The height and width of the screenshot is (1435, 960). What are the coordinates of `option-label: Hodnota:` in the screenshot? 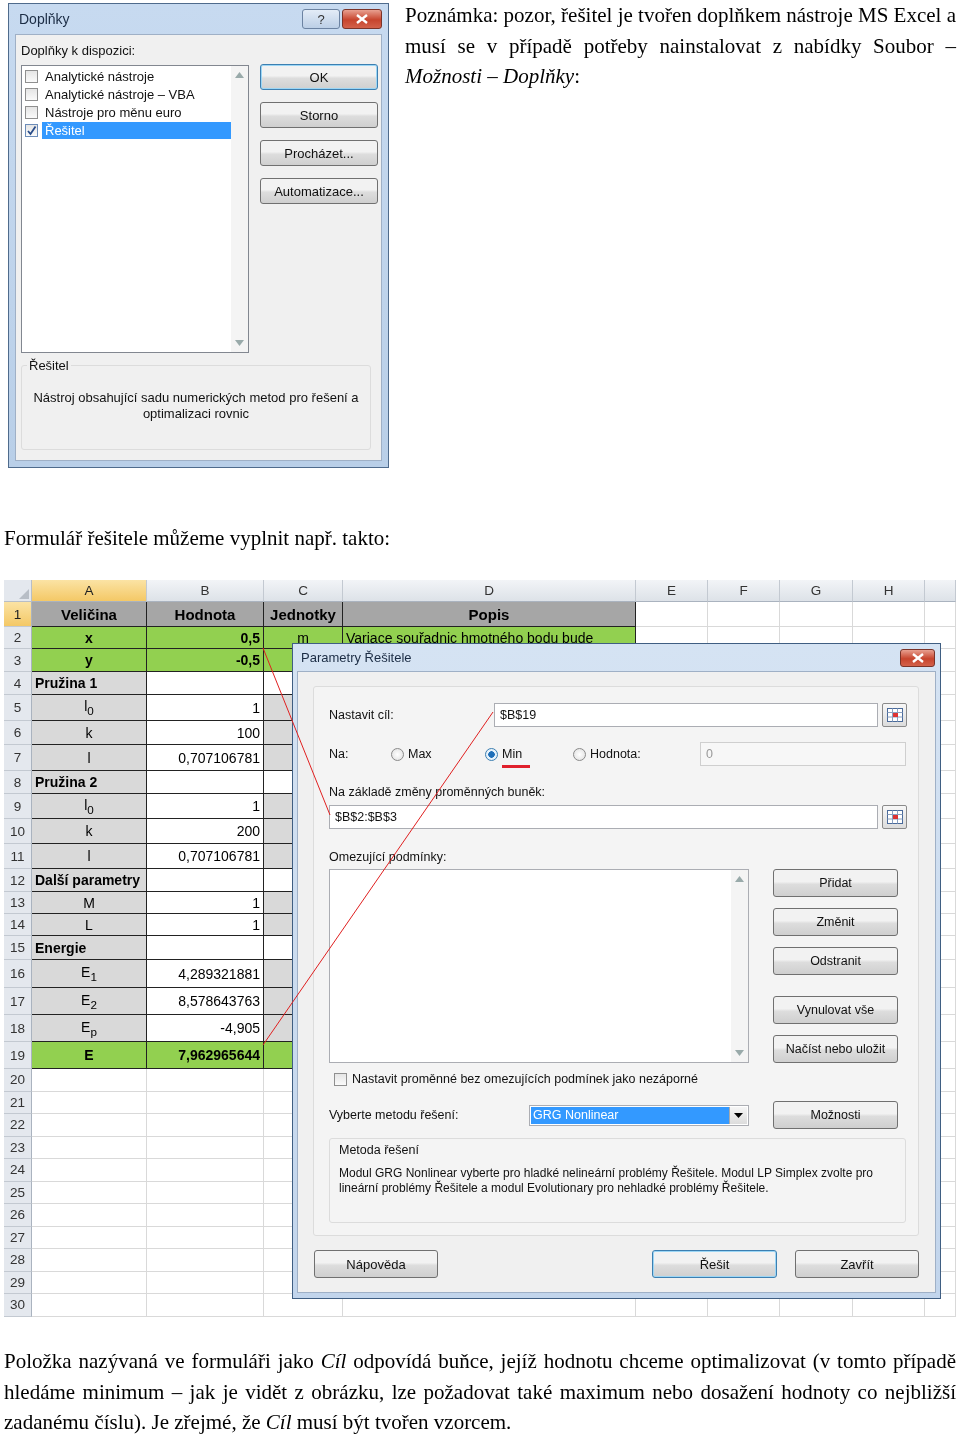 It's located at (615, 754).